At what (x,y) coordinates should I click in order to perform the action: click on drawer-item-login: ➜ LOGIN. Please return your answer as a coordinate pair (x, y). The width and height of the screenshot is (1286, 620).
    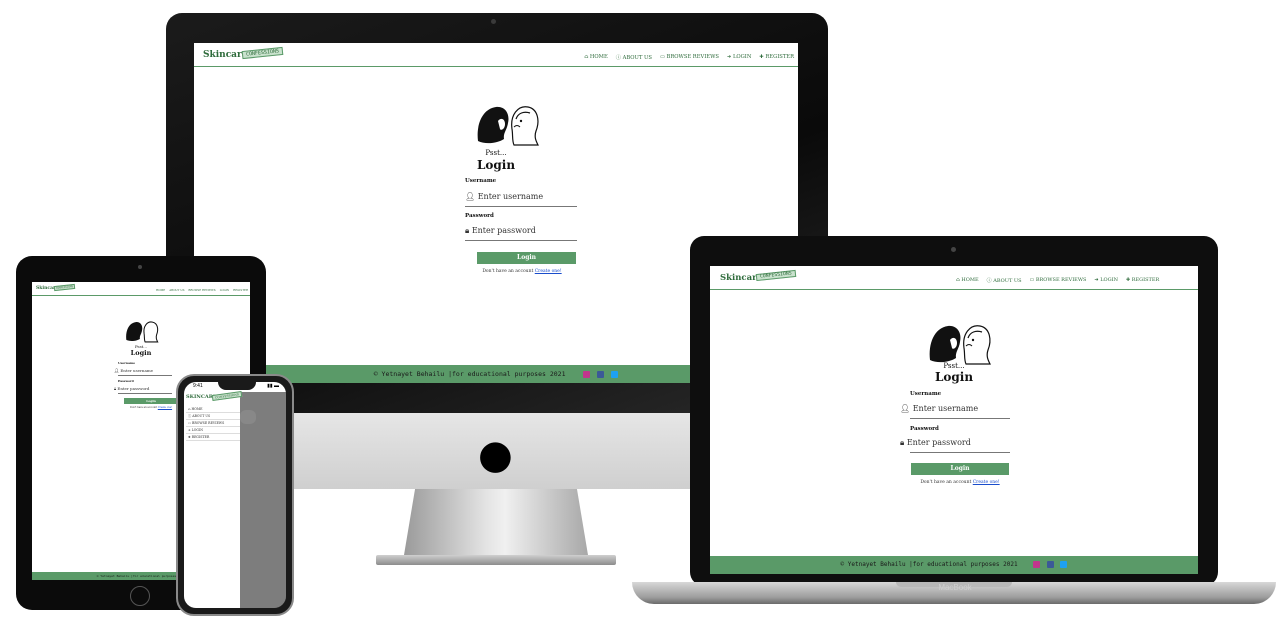
    Looking at the image, I should click on (213, 430).